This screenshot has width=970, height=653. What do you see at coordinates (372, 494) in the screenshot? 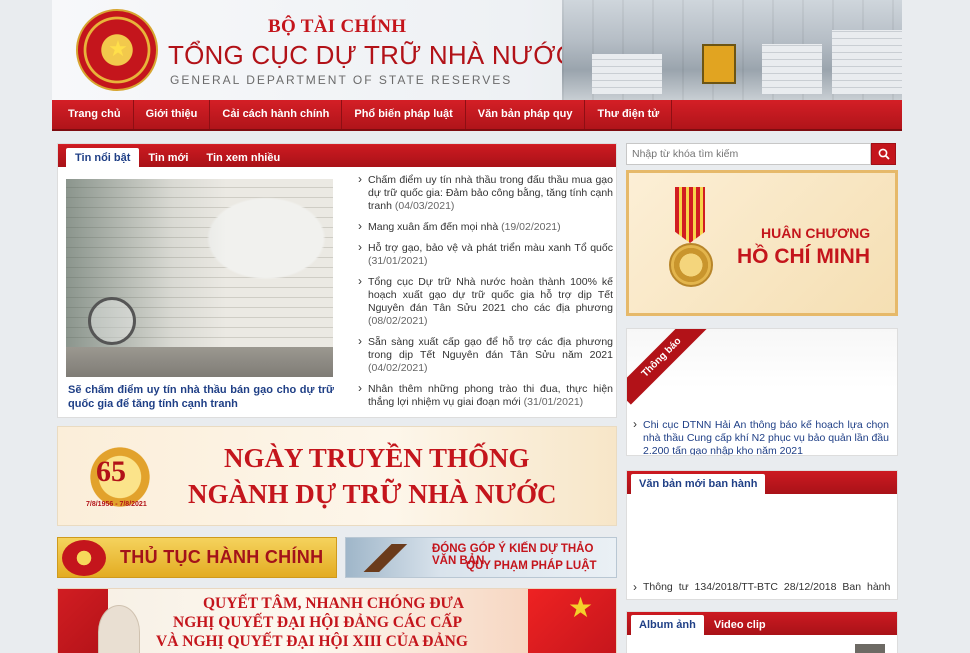
I see `anniversary-line-2: NGÀNH DỰ TRỮ NHÀ NƯỚC` at bounding box center [372, 494].